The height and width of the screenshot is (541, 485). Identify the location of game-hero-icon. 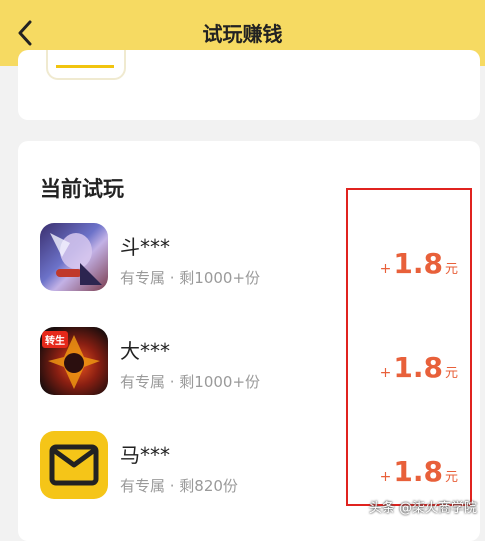
(74, 257).